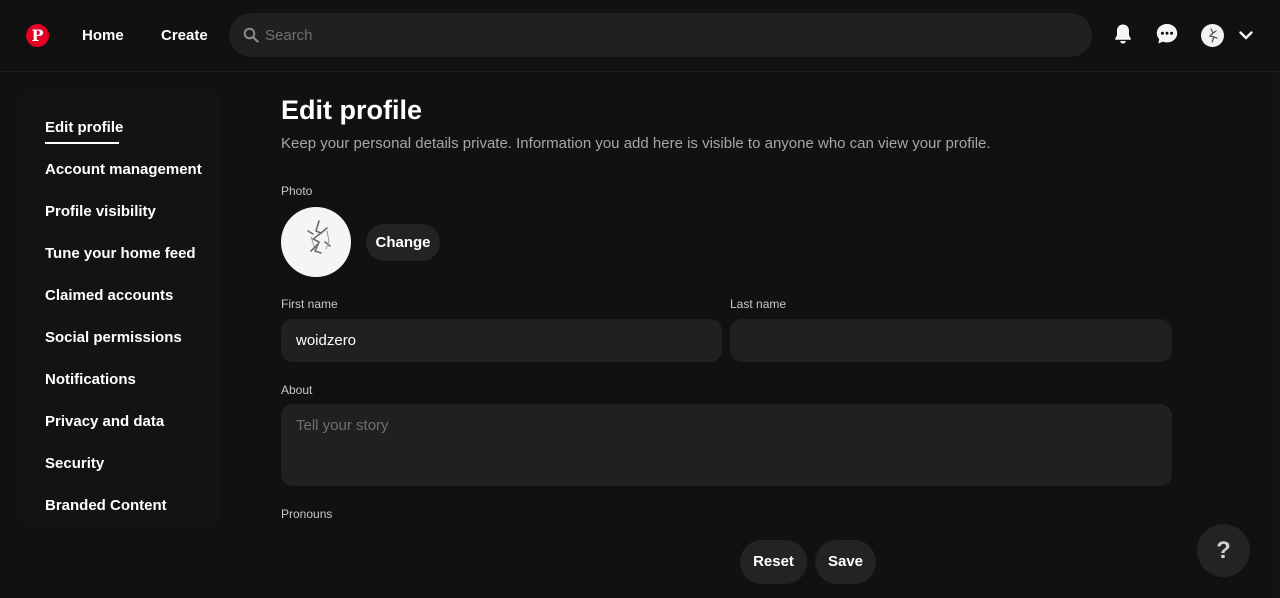 The width and height of the screenshot is (1280, 598). Describe the element at coordinates (106, 506) in the screenshot. I see `sidebar-item-branded-content: Branded Content` at that location.